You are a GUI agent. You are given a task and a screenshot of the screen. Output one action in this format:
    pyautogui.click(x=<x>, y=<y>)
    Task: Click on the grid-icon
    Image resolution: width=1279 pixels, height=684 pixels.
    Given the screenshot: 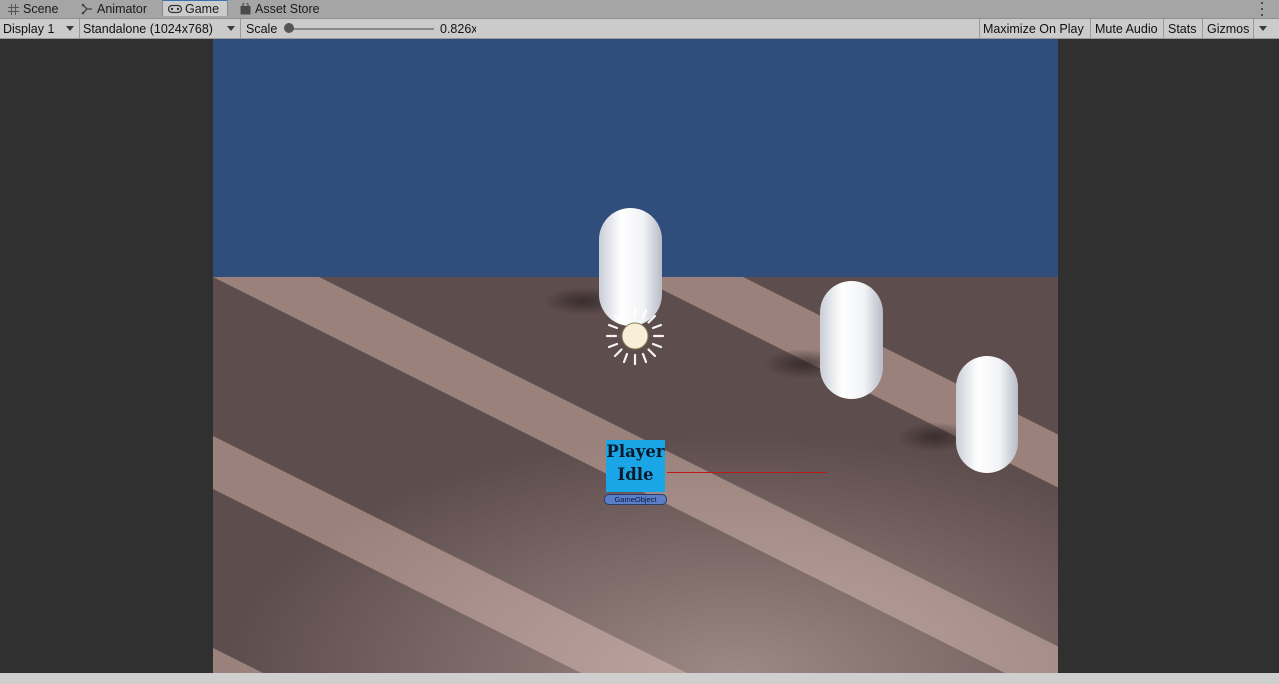 What is the action you would take?
    pyautogui.click(x=13, y=9)
    